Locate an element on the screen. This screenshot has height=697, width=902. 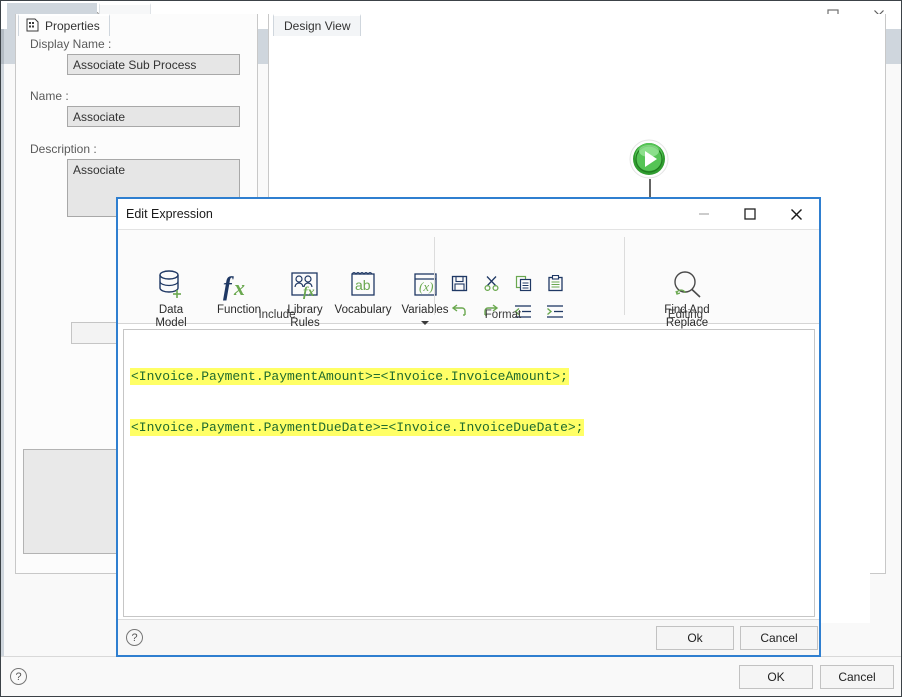
svg-text: x is located at coordinates (239, 287).